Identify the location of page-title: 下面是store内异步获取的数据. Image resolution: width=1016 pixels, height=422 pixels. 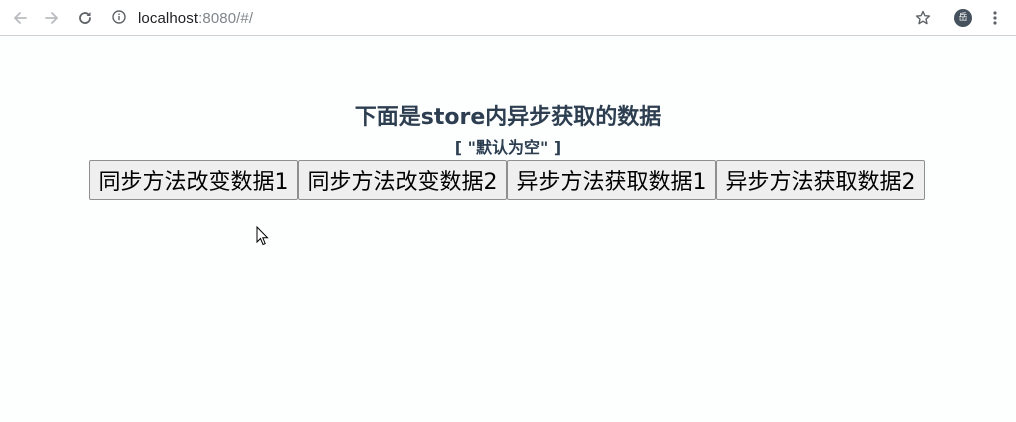
(508, 117).